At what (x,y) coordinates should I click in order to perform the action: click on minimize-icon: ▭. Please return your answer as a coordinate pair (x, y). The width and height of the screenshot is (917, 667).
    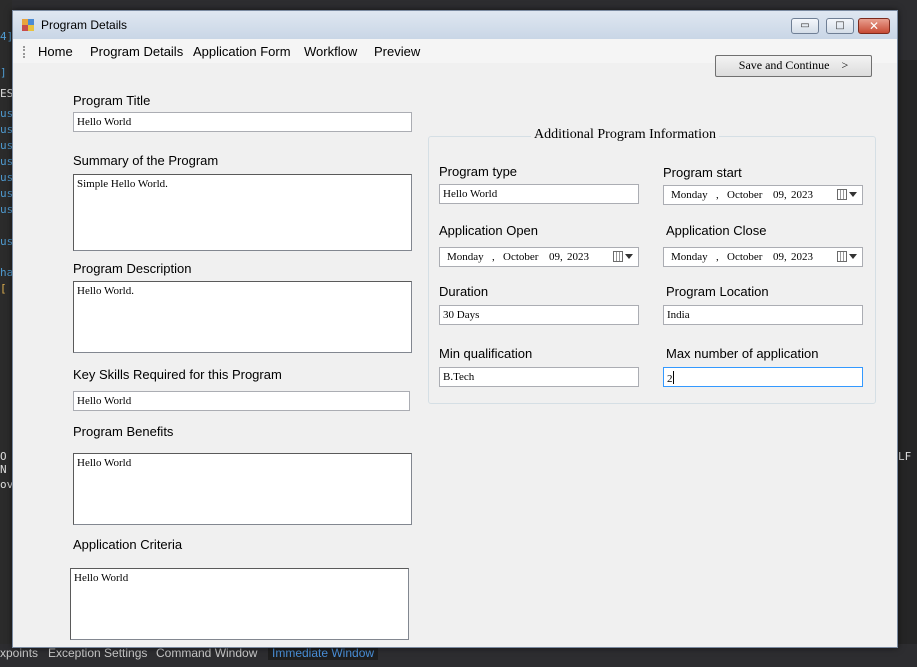
    Looking at the image, I should click on (805, 25).